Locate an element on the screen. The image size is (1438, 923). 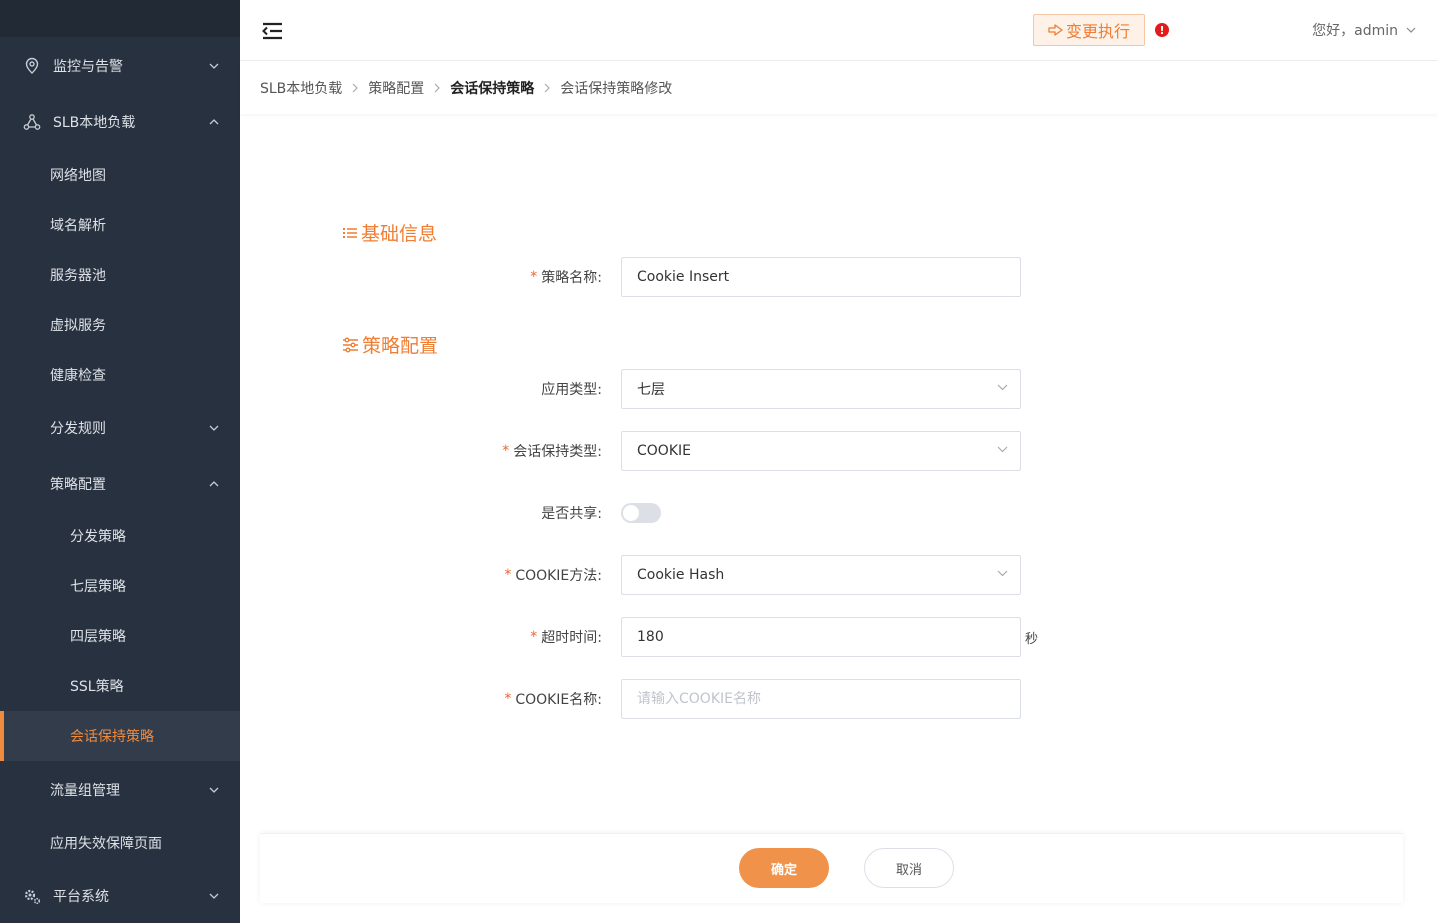
form-row-timeout: *超时时间: 秒 is located at coordinates (839, 637).